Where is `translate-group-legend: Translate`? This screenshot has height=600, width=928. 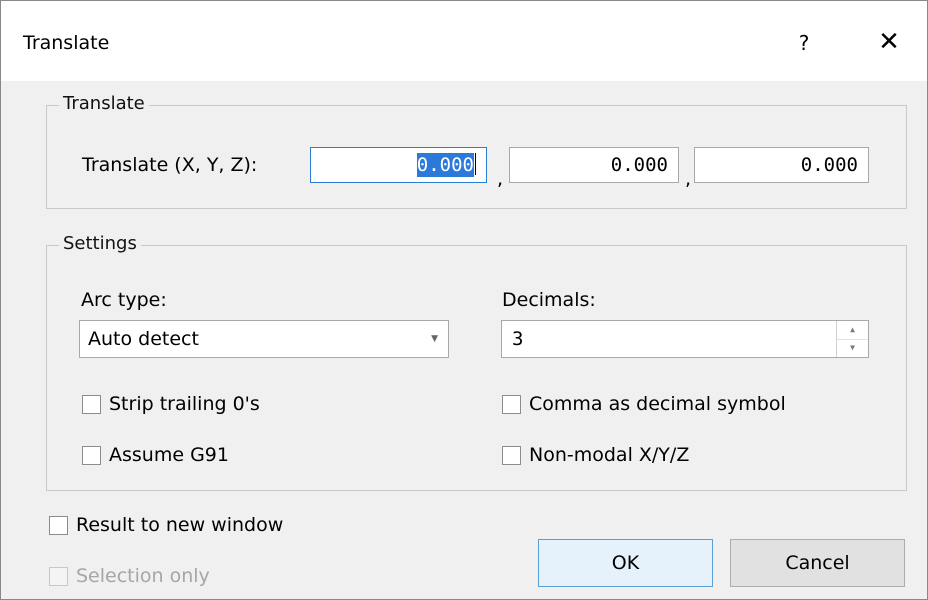 translate-group-legend: Translate is located at coordinates (104, 104).